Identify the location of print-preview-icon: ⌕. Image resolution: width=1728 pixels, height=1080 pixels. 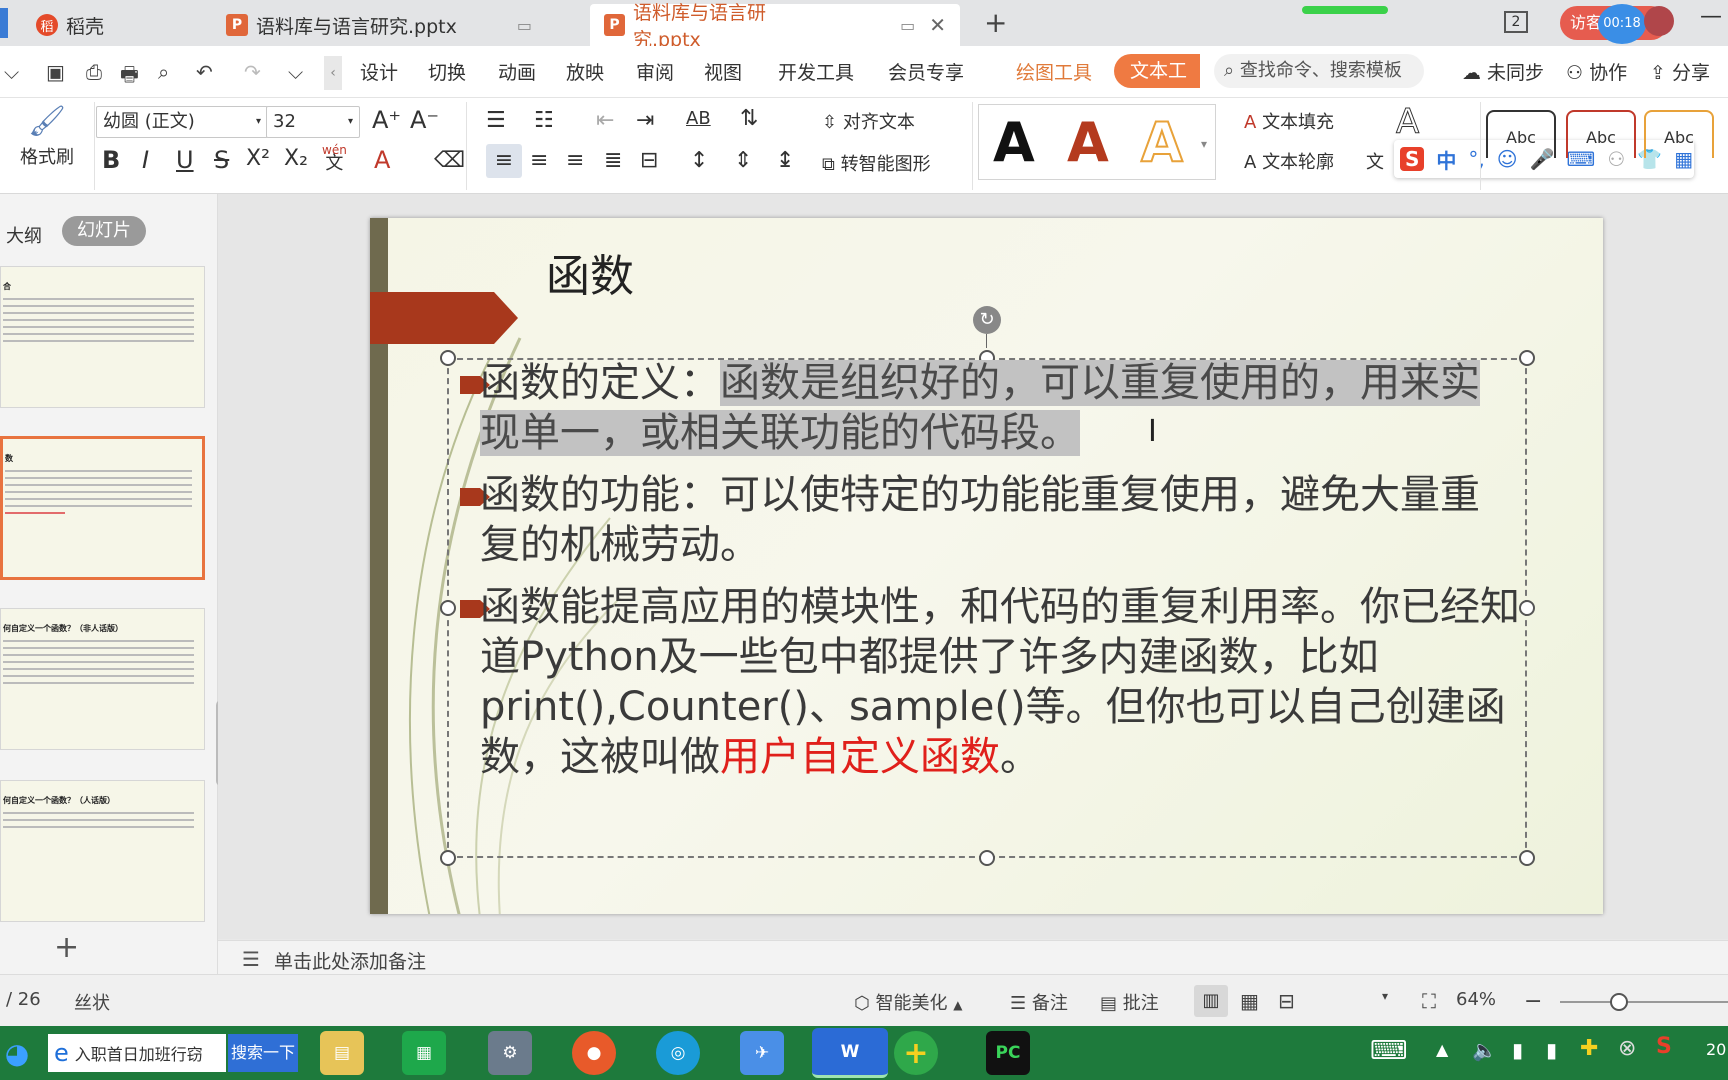
(163, 72).